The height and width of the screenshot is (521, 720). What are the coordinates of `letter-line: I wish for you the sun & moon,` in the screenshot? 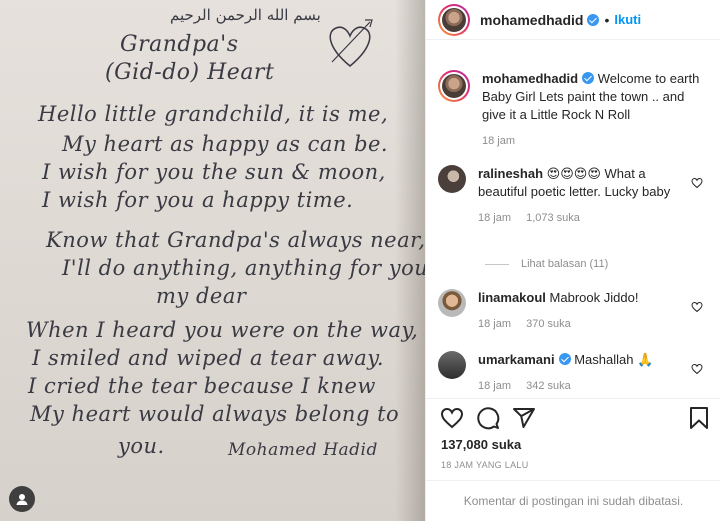 It's located at (214, 172).